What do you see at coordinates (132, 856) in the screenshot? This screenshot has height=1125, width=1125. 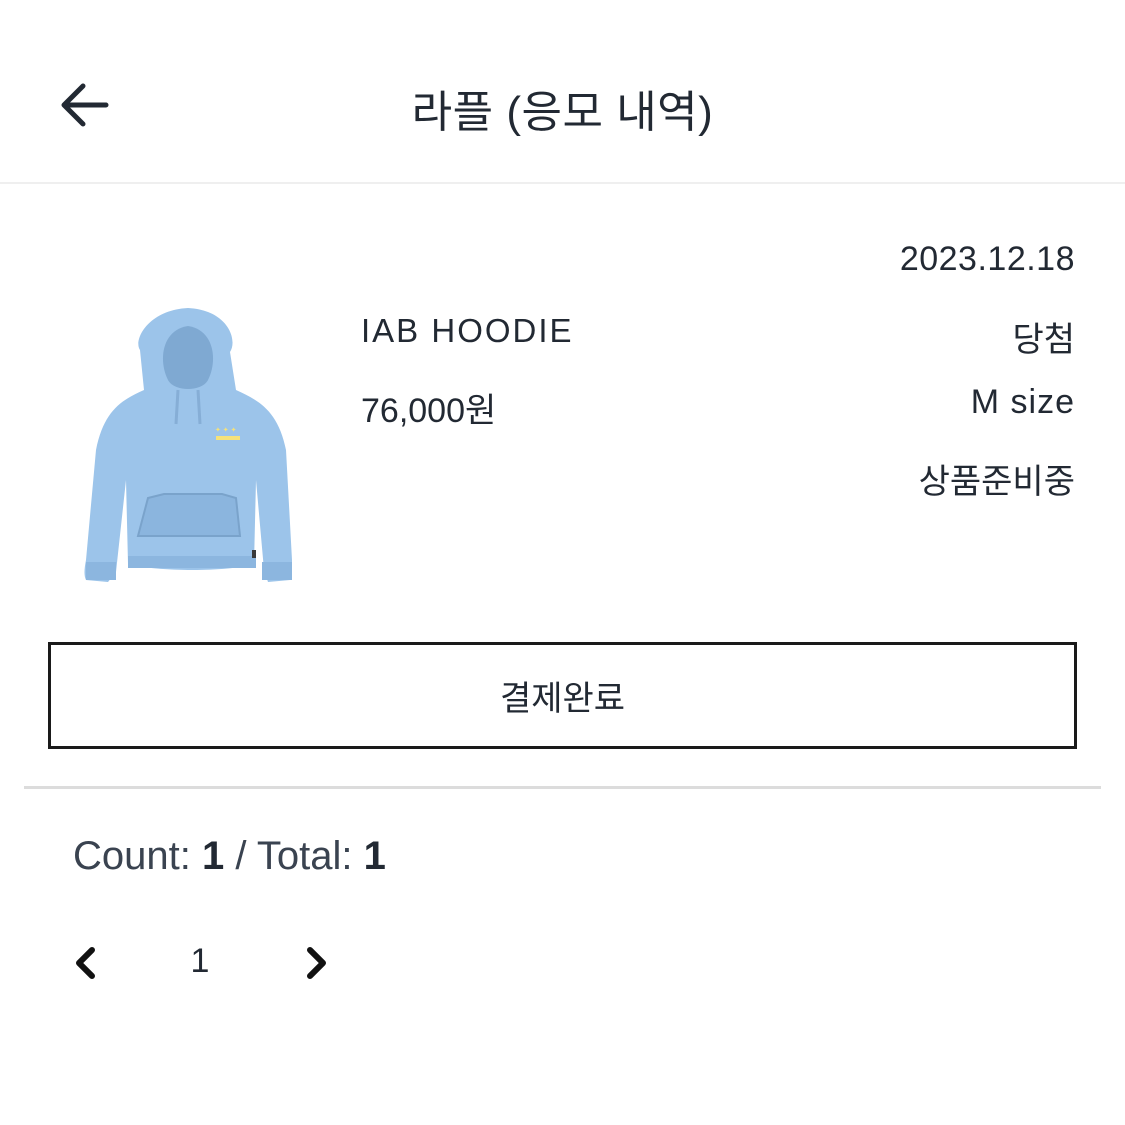 I see `count-label: Count:` at bounding box center [132, 856].